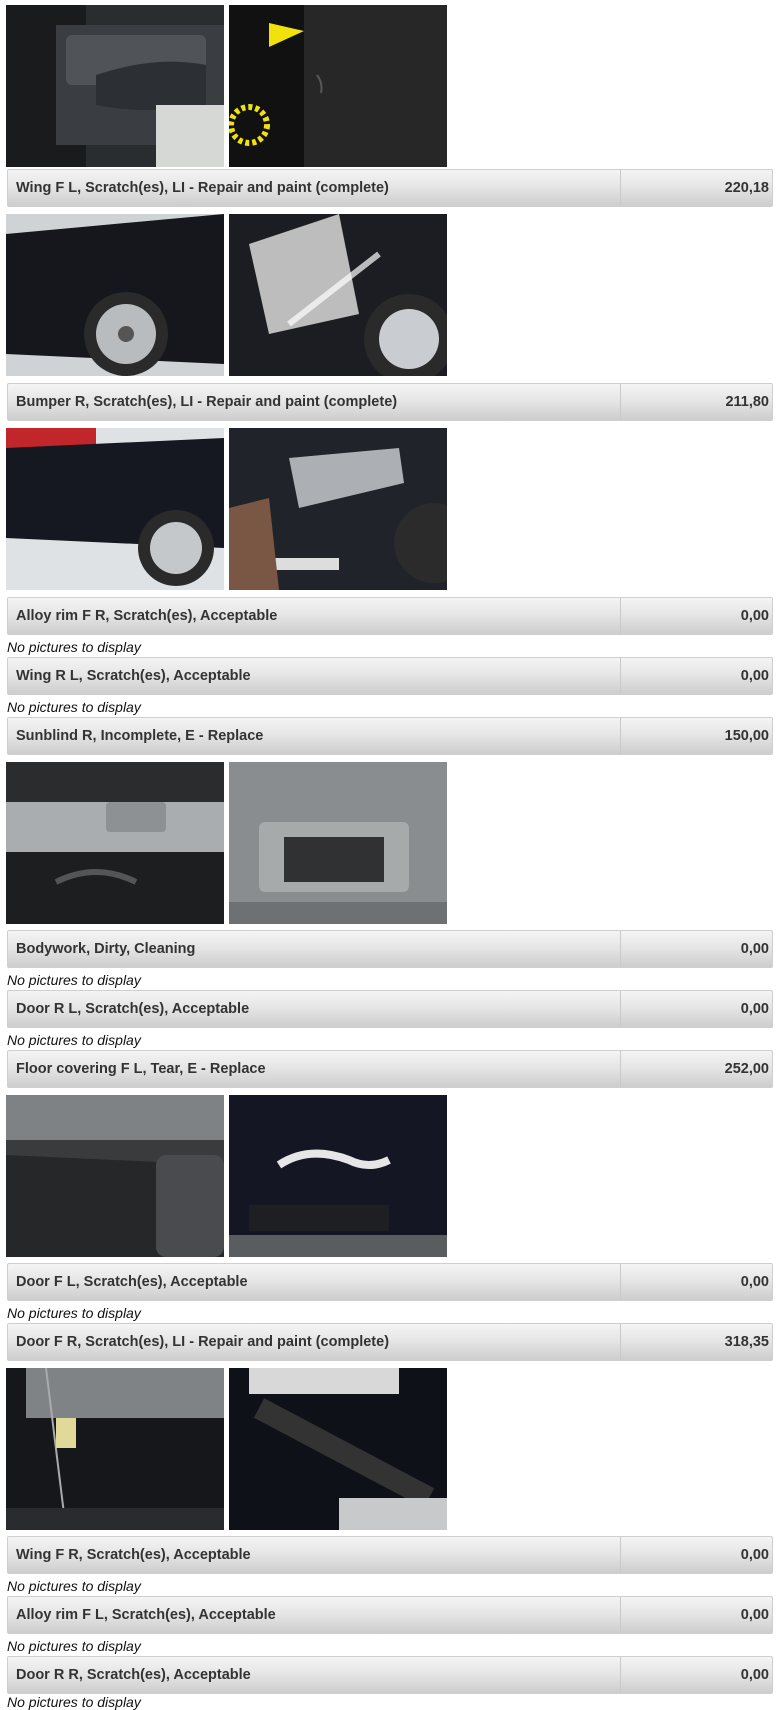 Image resolution: width=779 pixels, height=1710 pixels. Describe the element at coordinates (115, 86) in the screenshot. I see `door-interior-photo` at that location.